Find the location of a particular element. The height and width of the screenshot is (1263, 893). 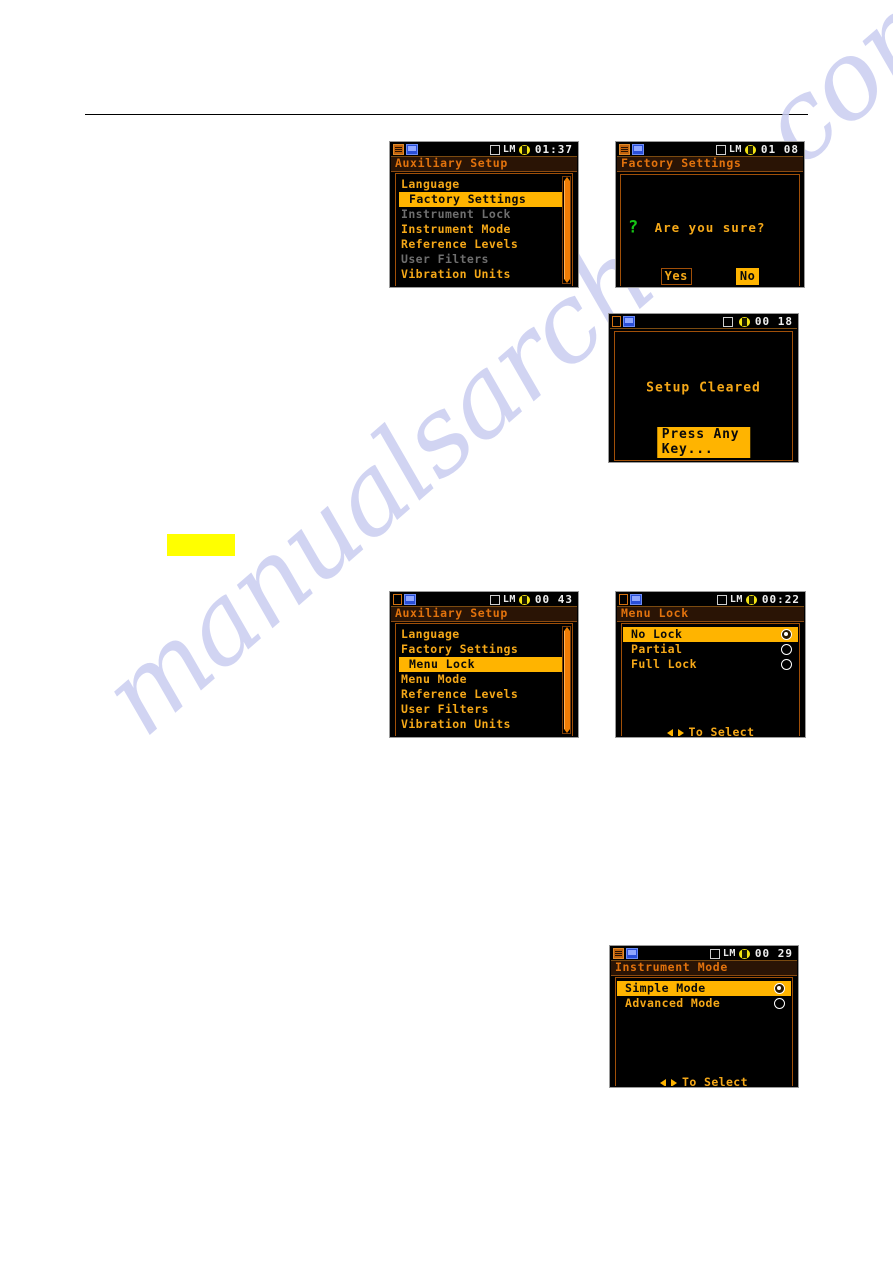

page-title: Auxiliary Setup is located at coordinates (451, 613).